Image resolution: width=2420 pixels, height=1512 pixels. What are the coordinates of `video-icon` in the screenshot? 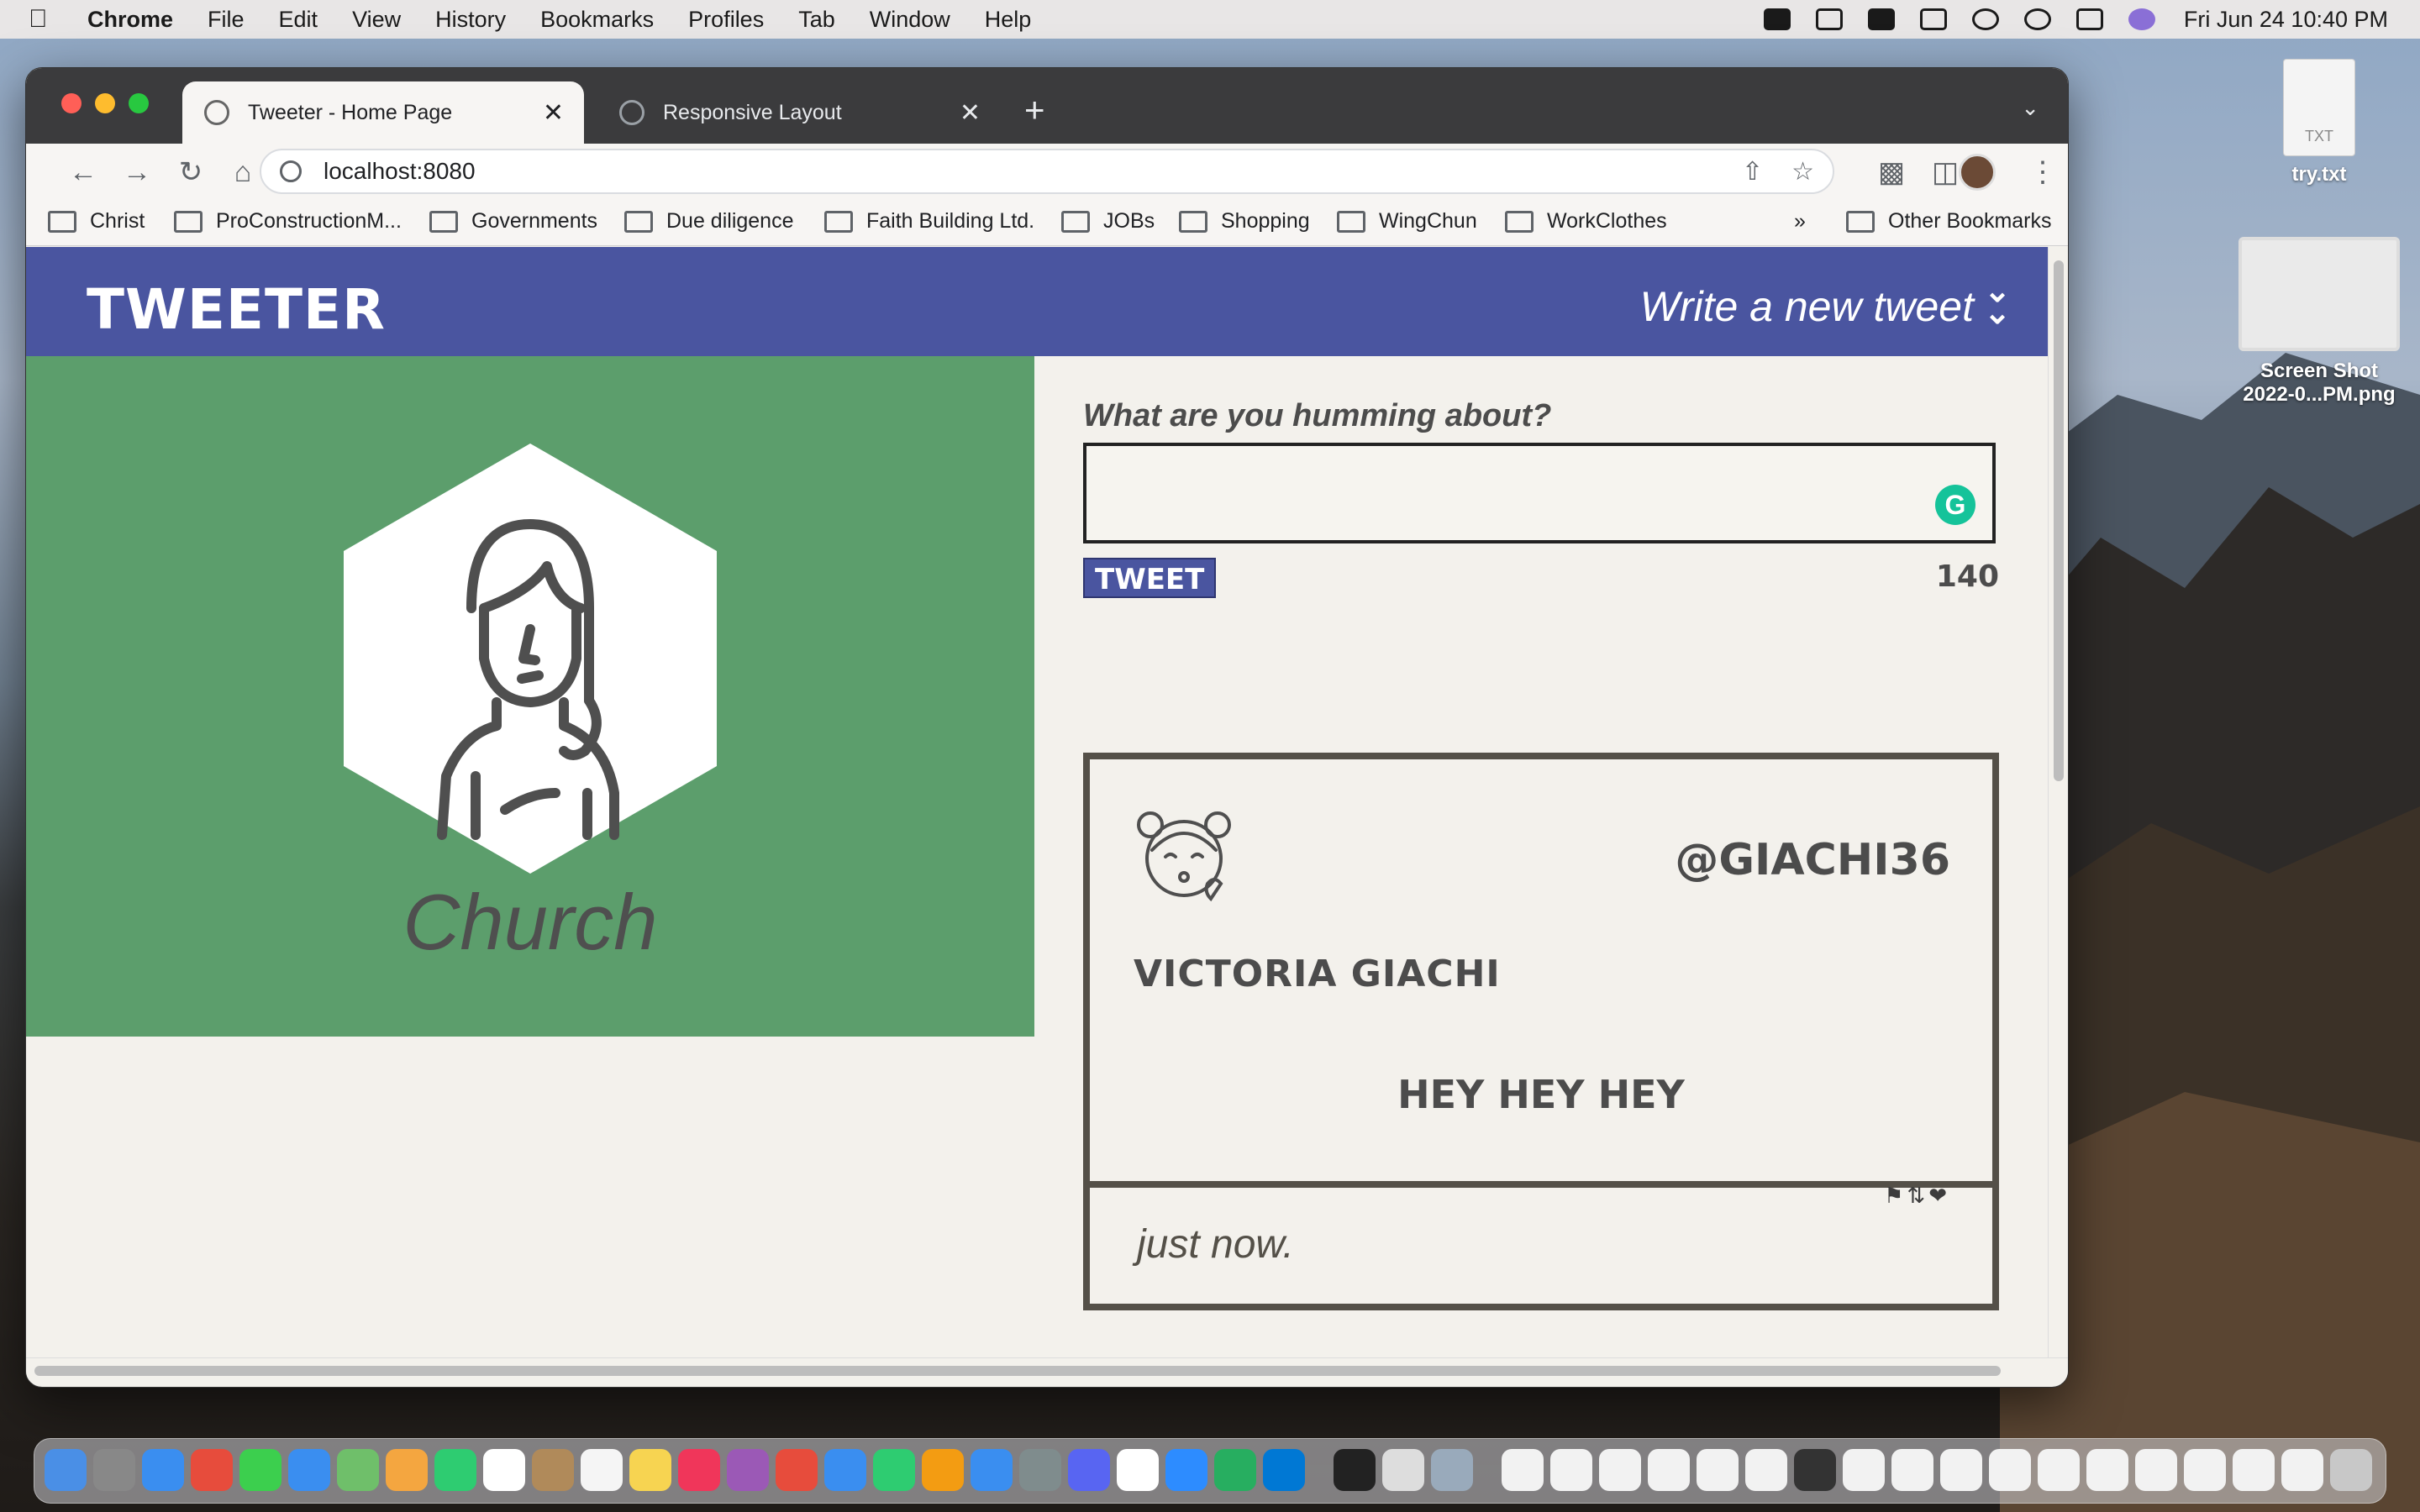 It's located at (1777, 19).